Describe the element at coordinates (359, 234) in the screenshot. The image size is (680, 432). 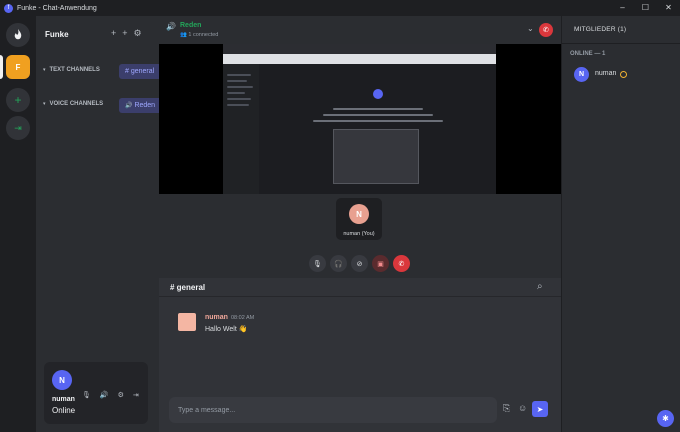
I see `participant-name: numan (You)` at that location.